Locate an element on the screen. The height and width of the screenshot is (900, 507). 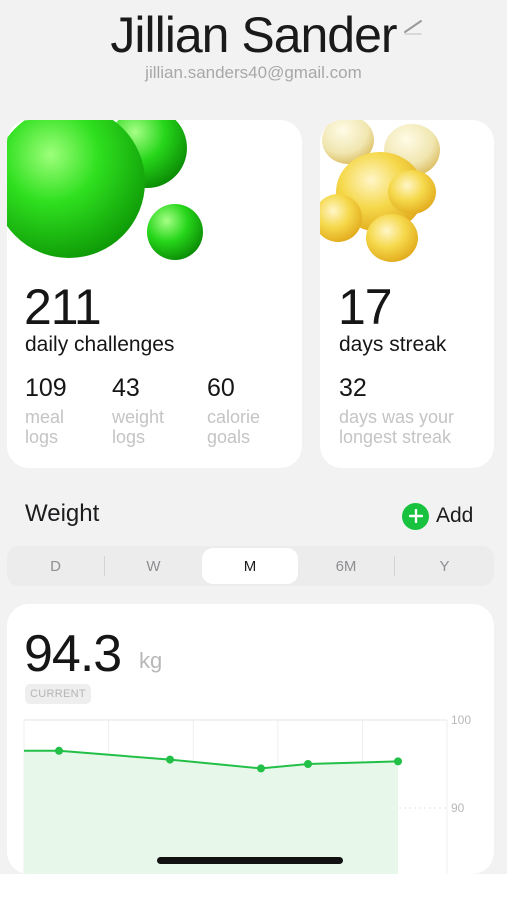
green-spheres-image is located at coordinates (105, 190).